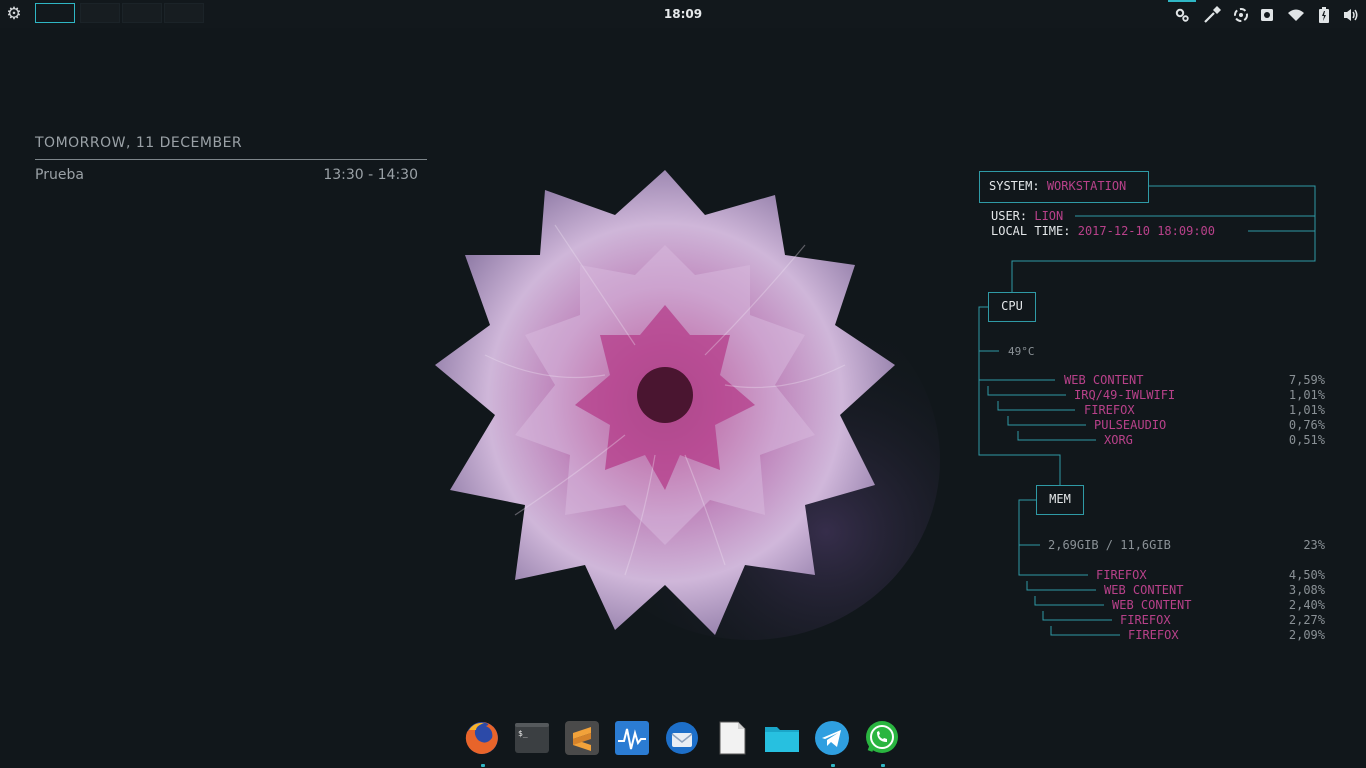 The image size is (1366, 768). What do you see at coordinates (1306, 635) in the screenshot?
I see `mem-process-value: 2,09%` at bounding box center [1306, 635].